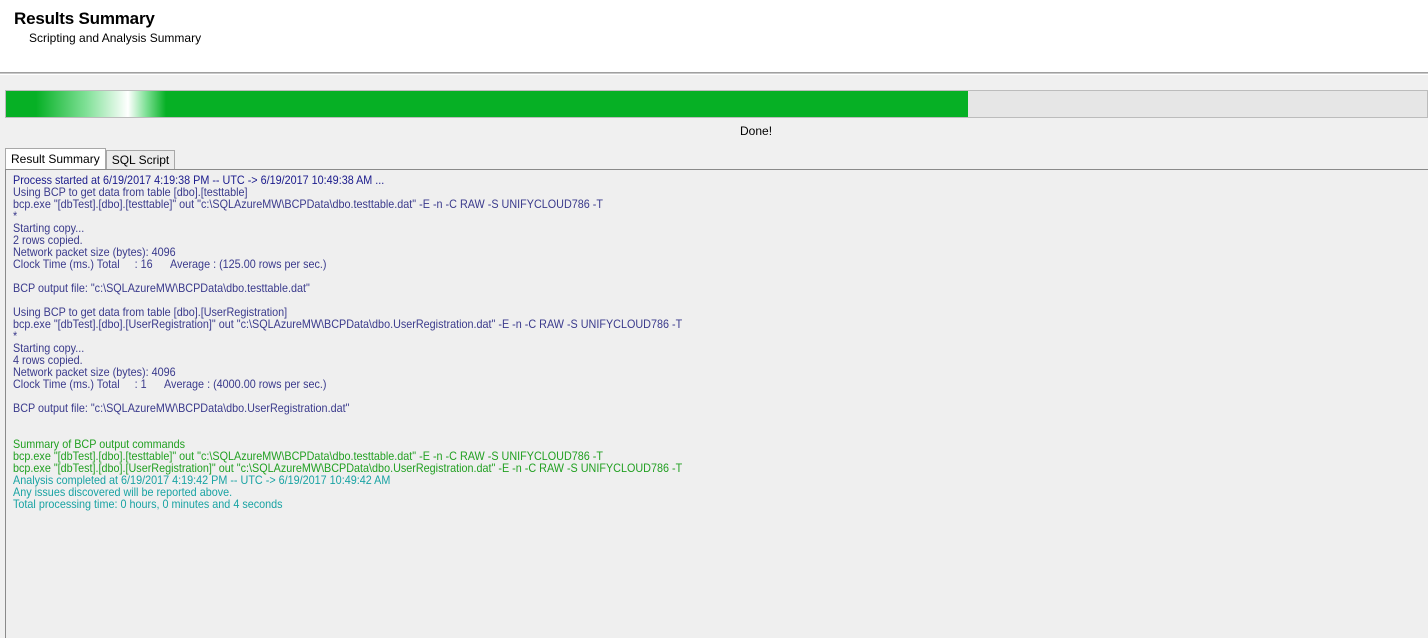  I want to click on progress-bar, so click(716, 104).